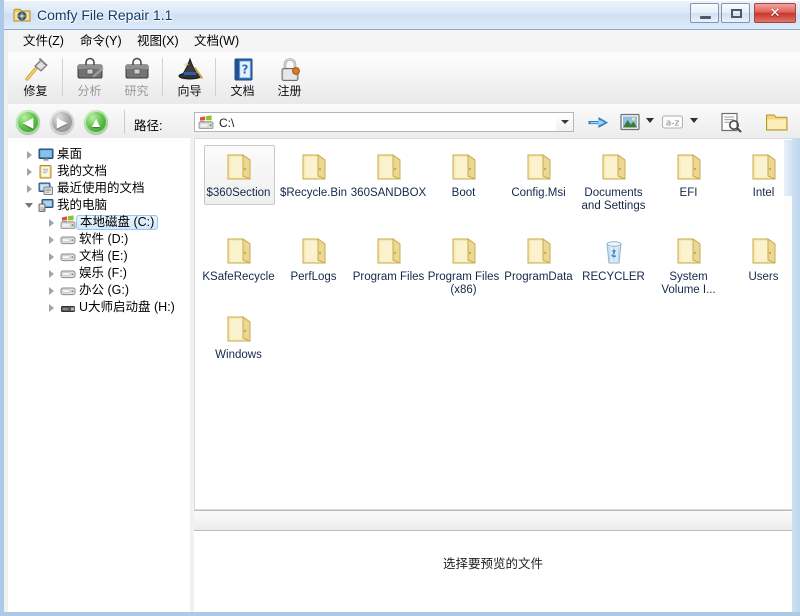 This screenshot has height=616, width=800. What do you see at coordinates (136, 70) in the screenshot?
I see `toolbox-icon` at bounding box center [136, 70].